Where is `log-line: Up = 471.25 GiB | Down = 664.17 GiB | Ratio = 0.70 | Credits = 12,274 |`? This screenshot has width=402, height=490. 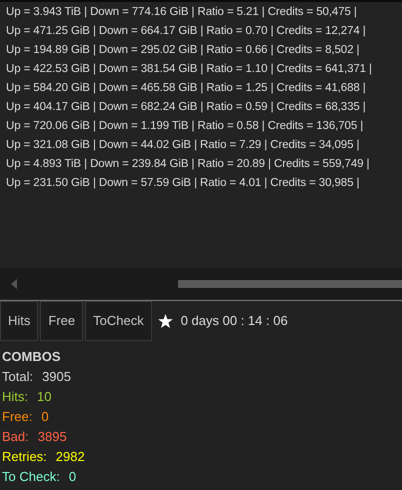
log-line: Up = 471.25 GiB | Down = 664.17 GiB | Ratio = 0.70 | Credits = 12,274 | is located at coordinates (186, 31).